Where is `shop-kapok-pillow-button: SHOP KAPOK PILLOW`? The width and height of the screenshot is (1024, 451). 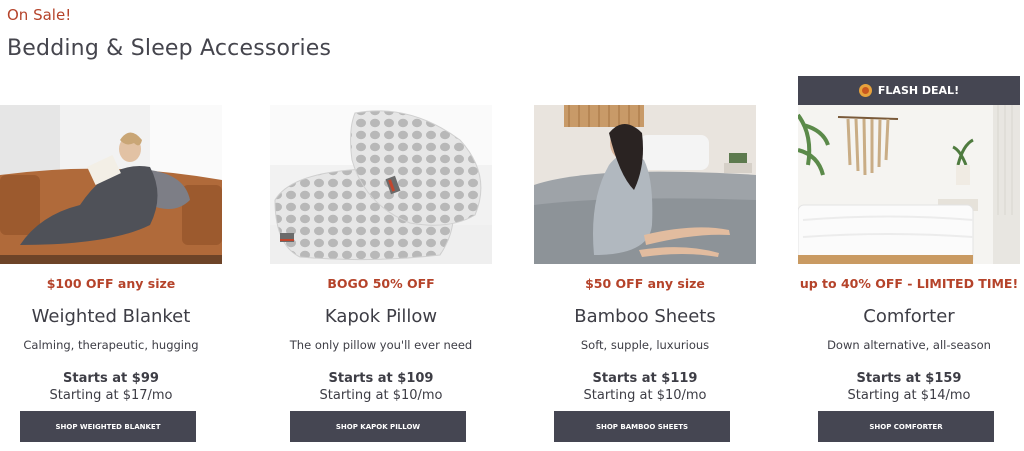 shop-kapok-pillow-button: SHOP KAPOK PILLOW is located at coordinates (378, 426).